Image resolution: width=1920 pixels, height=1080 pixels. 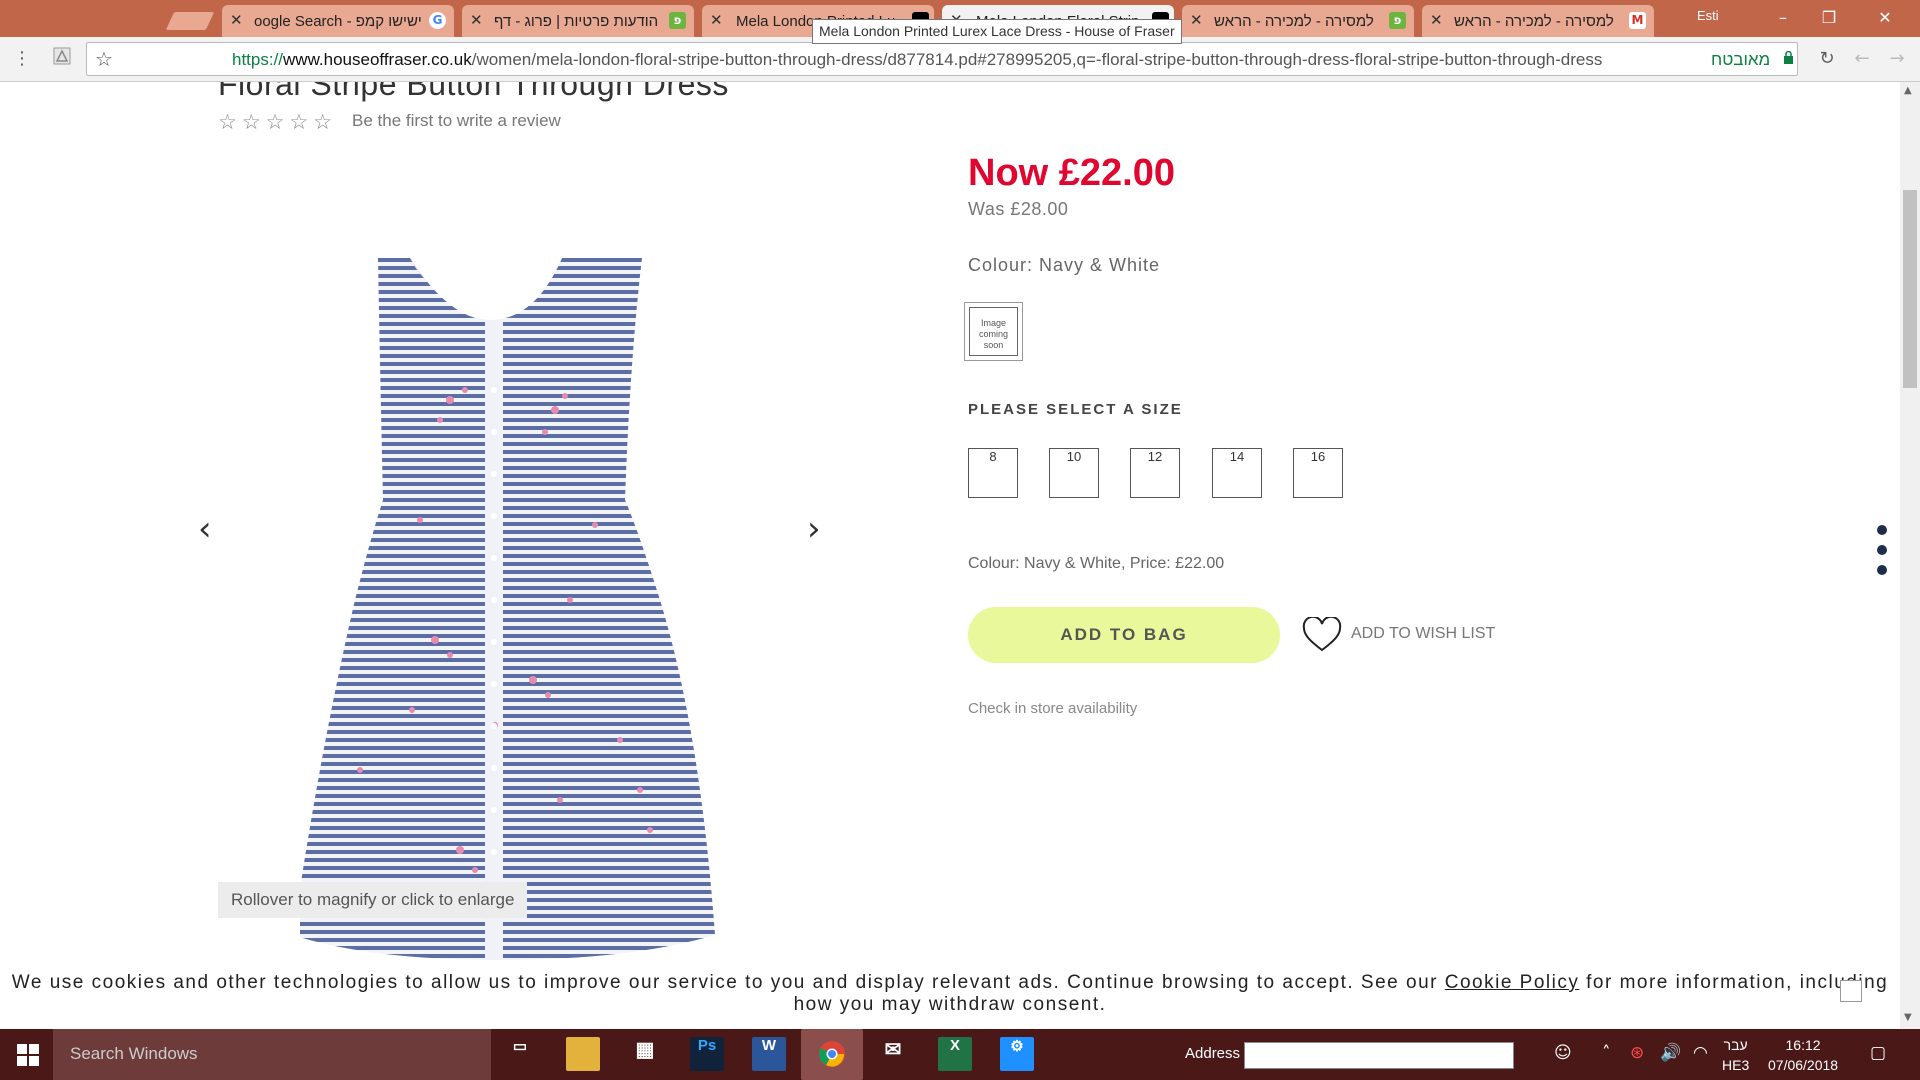 I want to click on language-indicator: עבר HE3, so click(x=1735, y=1055).